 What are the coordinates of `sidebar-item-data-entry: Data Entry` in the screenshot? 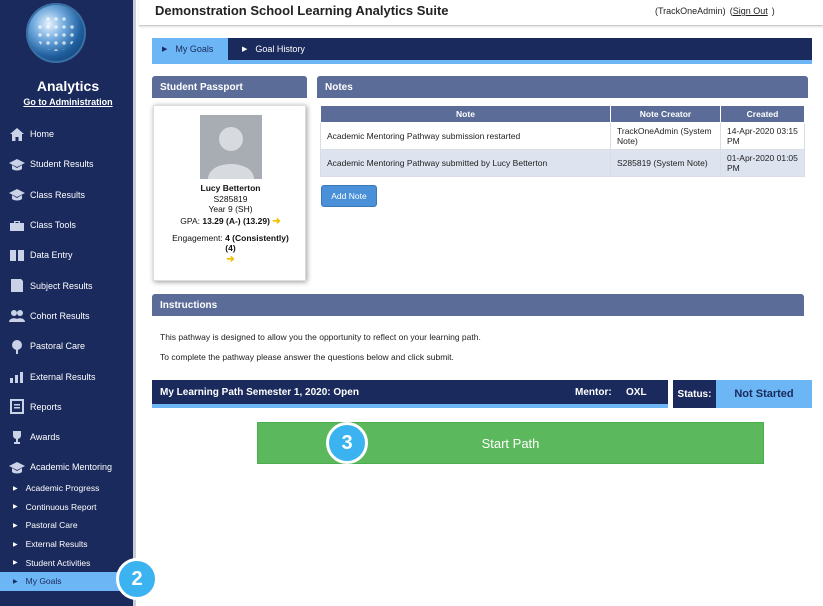 It's located at (66, 255).